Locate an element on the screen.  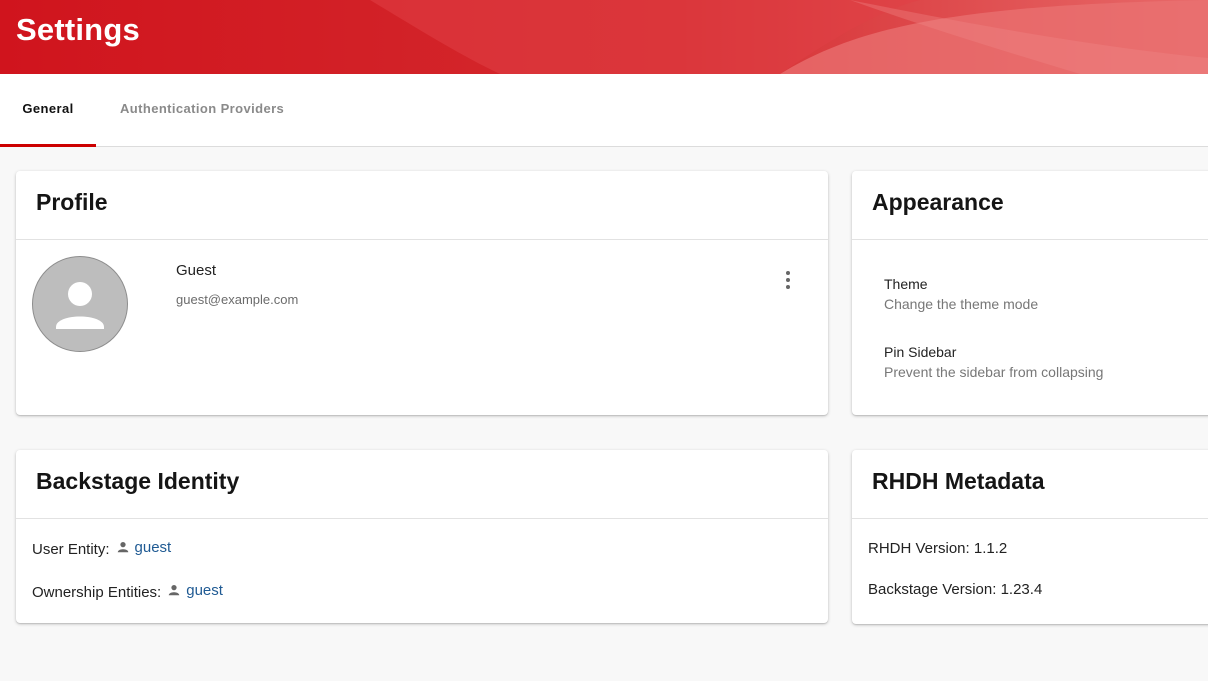
more-vert-icon is located at coordinates (788, 281).